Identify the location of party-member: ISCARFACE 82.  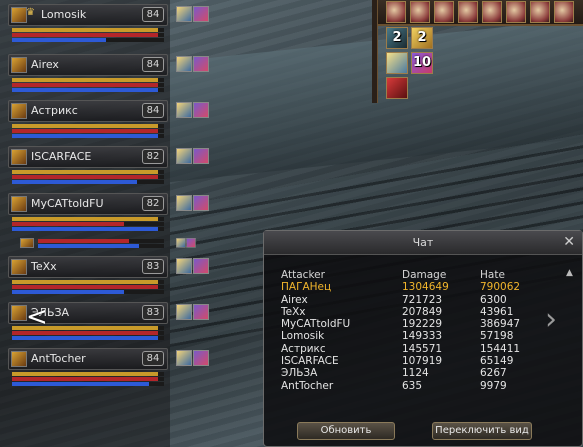
(88, 165).